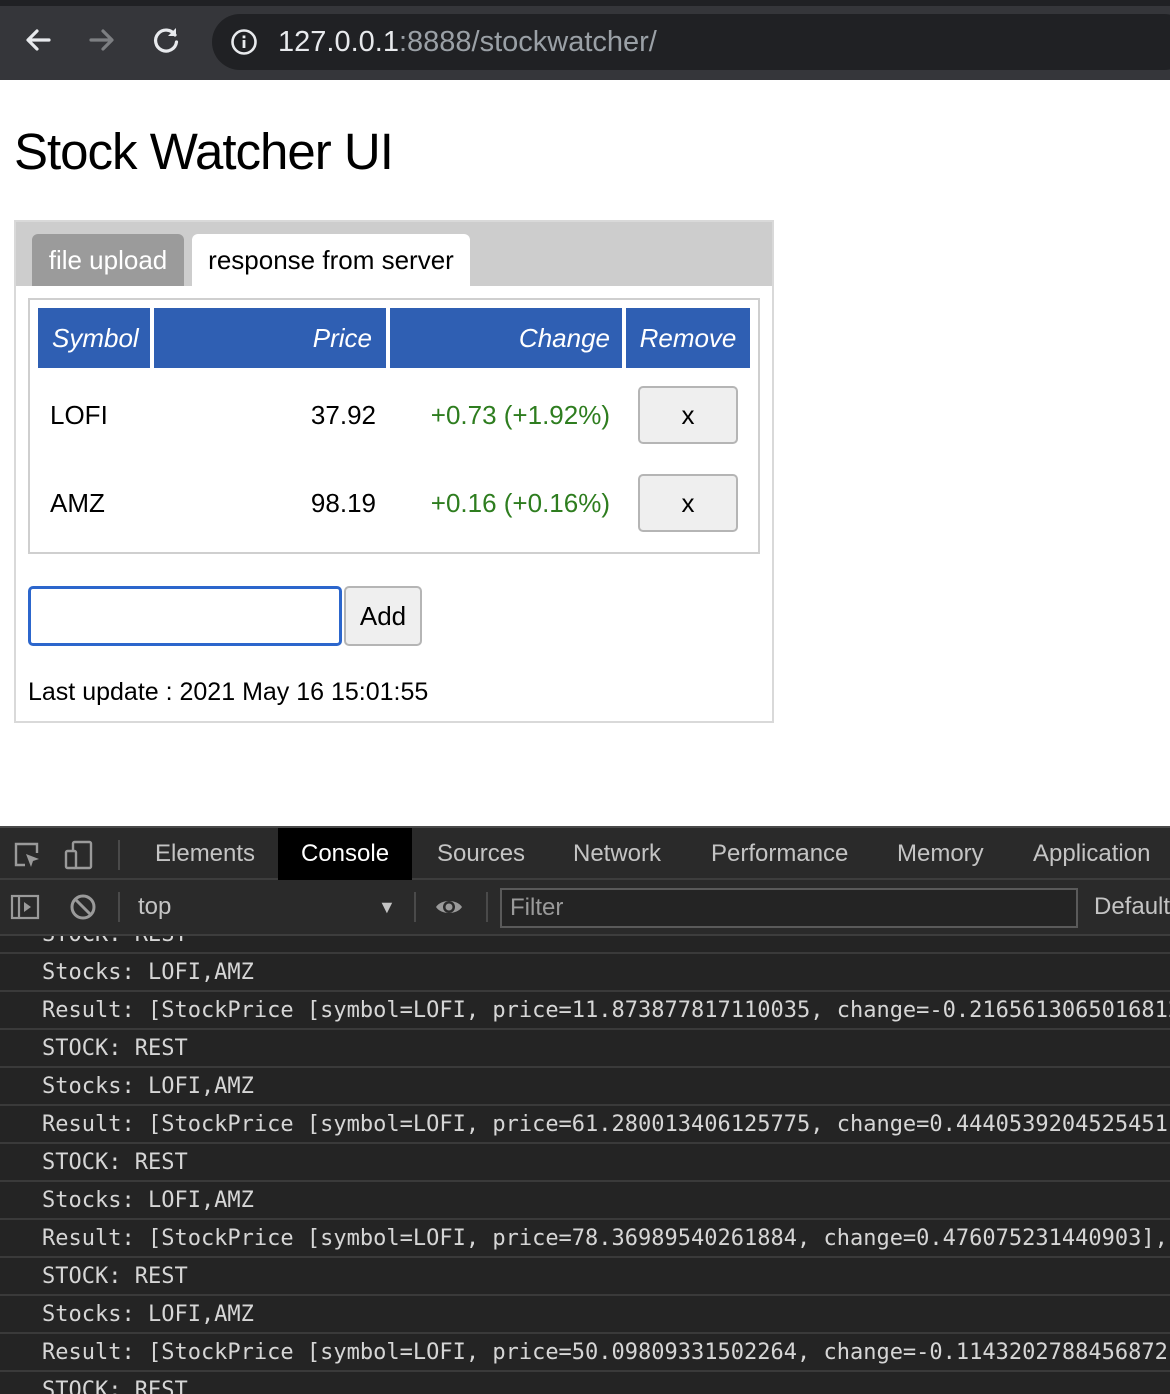 The width and height of the screenshot is (1170, 1394). What do you see at coordinates (940, 854) in the screenshot?
I see `devtools-tab-memory: Memory` at bounding box center [940, 854].